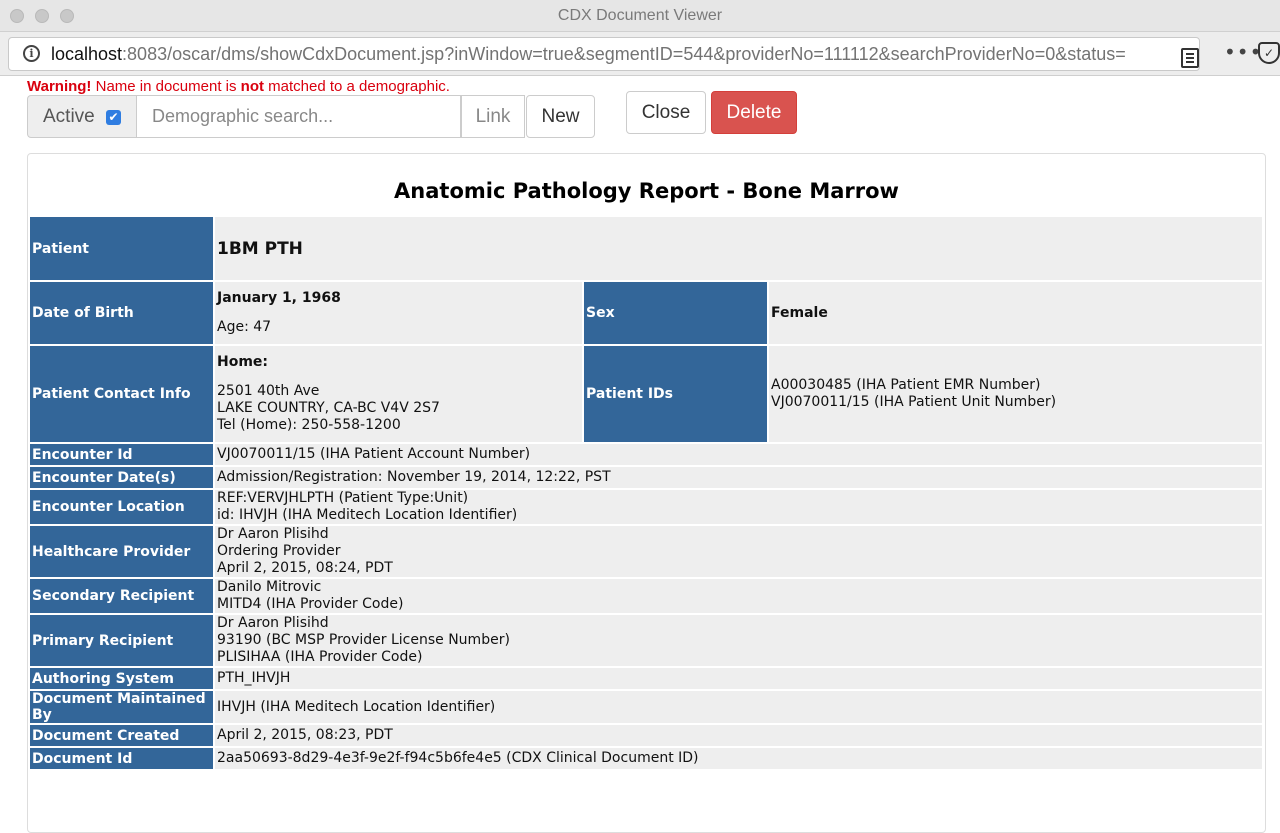  Describe the element at coordinates (363, 640) in the screenshot. I see `row-value-line: 93190 (BC MSP Provider License Number)` at that location.